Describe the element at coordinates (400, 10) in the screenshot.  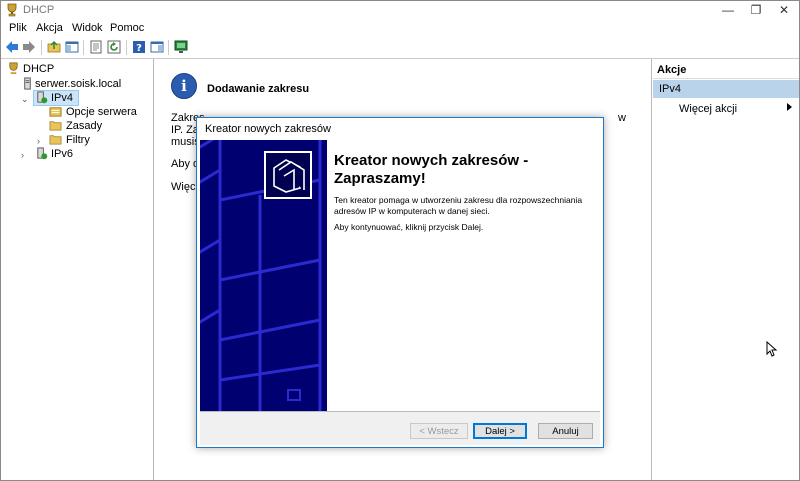
I see `title-bar: DHCP — ❐ ✕` at that location.